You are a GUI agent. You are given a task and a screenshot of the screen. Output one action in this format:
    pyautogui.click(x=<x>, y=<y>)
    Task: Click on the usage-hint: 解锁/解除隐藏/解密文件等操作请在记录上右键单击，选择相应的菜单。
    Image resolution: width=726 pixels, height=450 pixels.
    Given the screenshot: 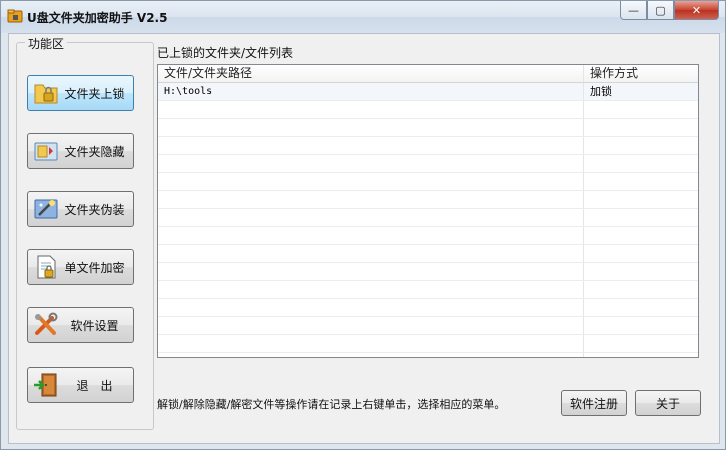 What is the action you would take?
    pyautogui.click(x=331, y=404)
    